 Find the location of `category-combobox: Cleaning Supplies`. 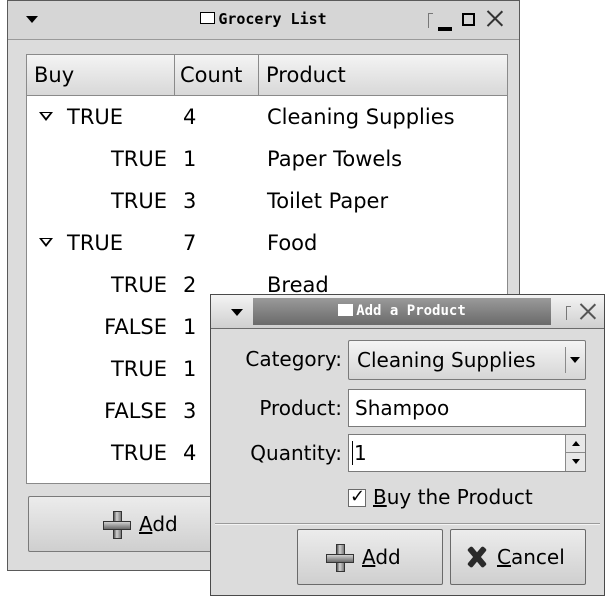

category-combobox: Cleaning Supplies is located at coordinates (467, 360).